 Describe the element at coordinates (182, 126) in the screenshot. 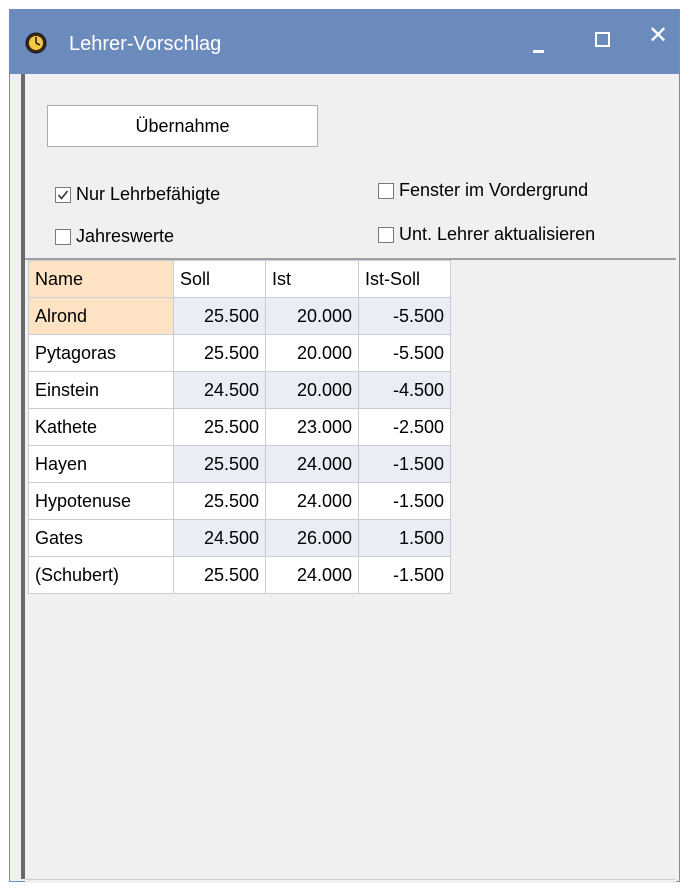

I see `uebernahme-button: Übernahme` at that location.